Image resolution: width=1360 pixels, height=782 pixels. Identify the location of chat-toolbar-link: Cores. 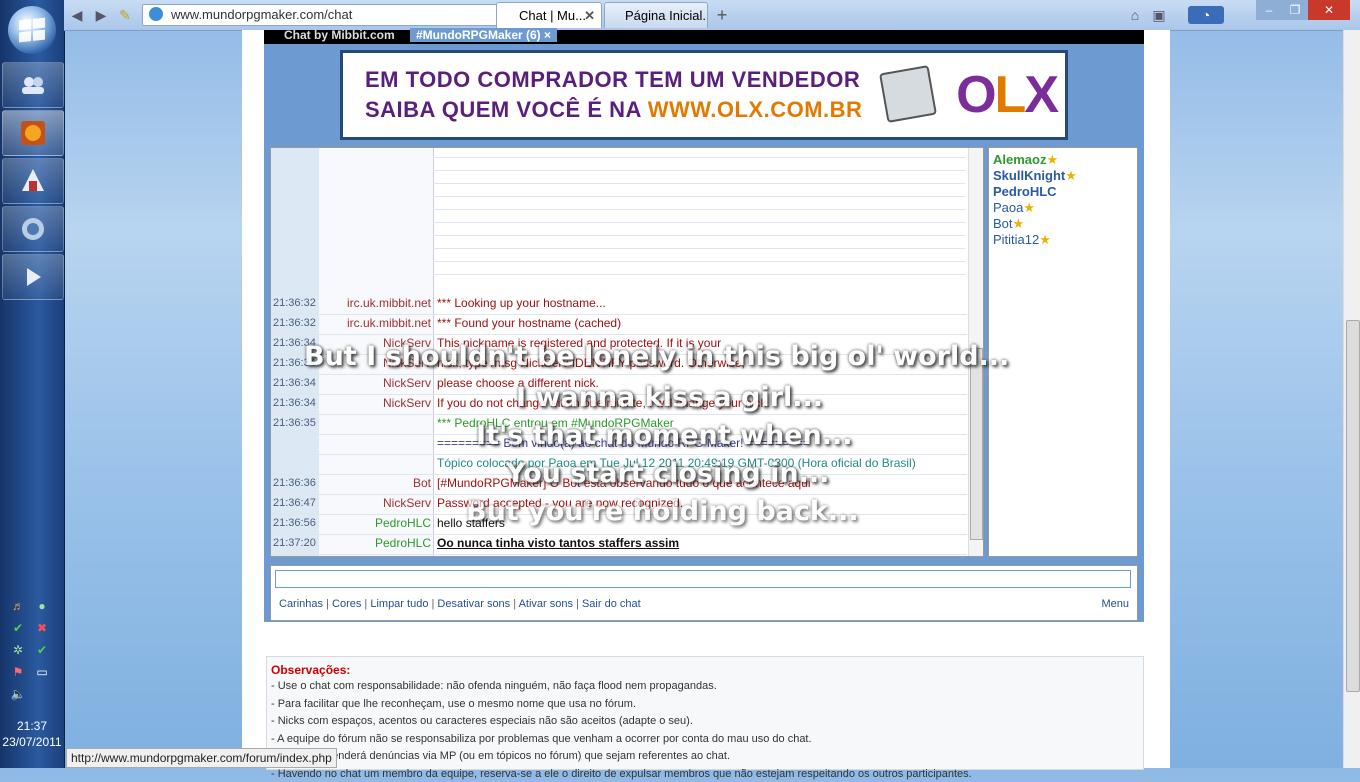
(346, 604).